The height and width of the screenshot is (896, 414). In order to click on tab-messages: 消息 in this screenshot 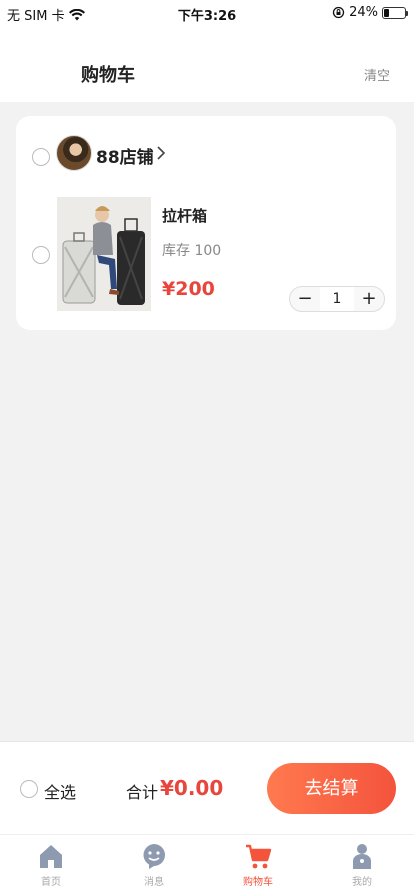, I will do `click(154, 864)`.